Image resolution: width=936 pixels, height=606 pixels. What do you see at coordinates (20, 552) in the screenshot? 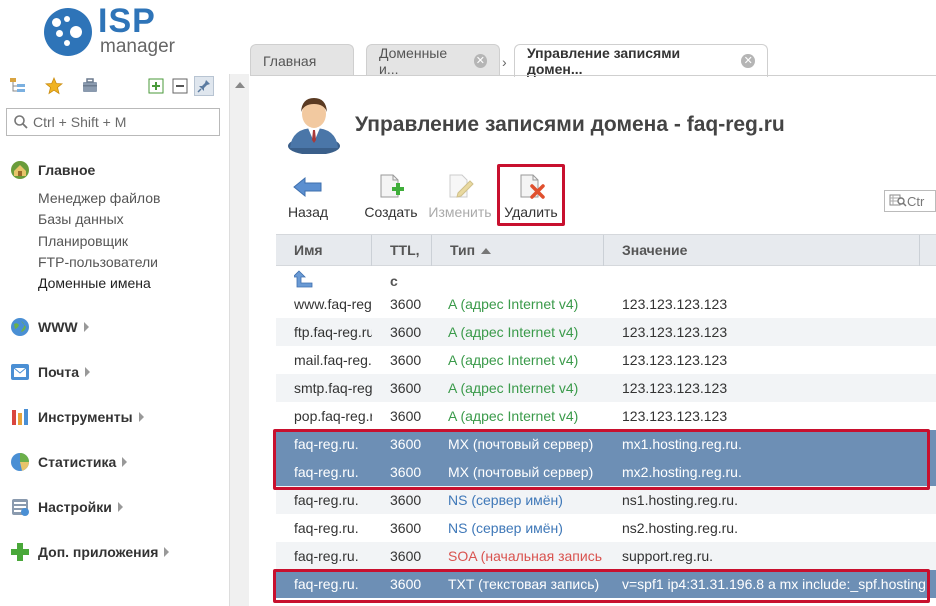
I see `plus-icon` at bounding box center [20, 552].